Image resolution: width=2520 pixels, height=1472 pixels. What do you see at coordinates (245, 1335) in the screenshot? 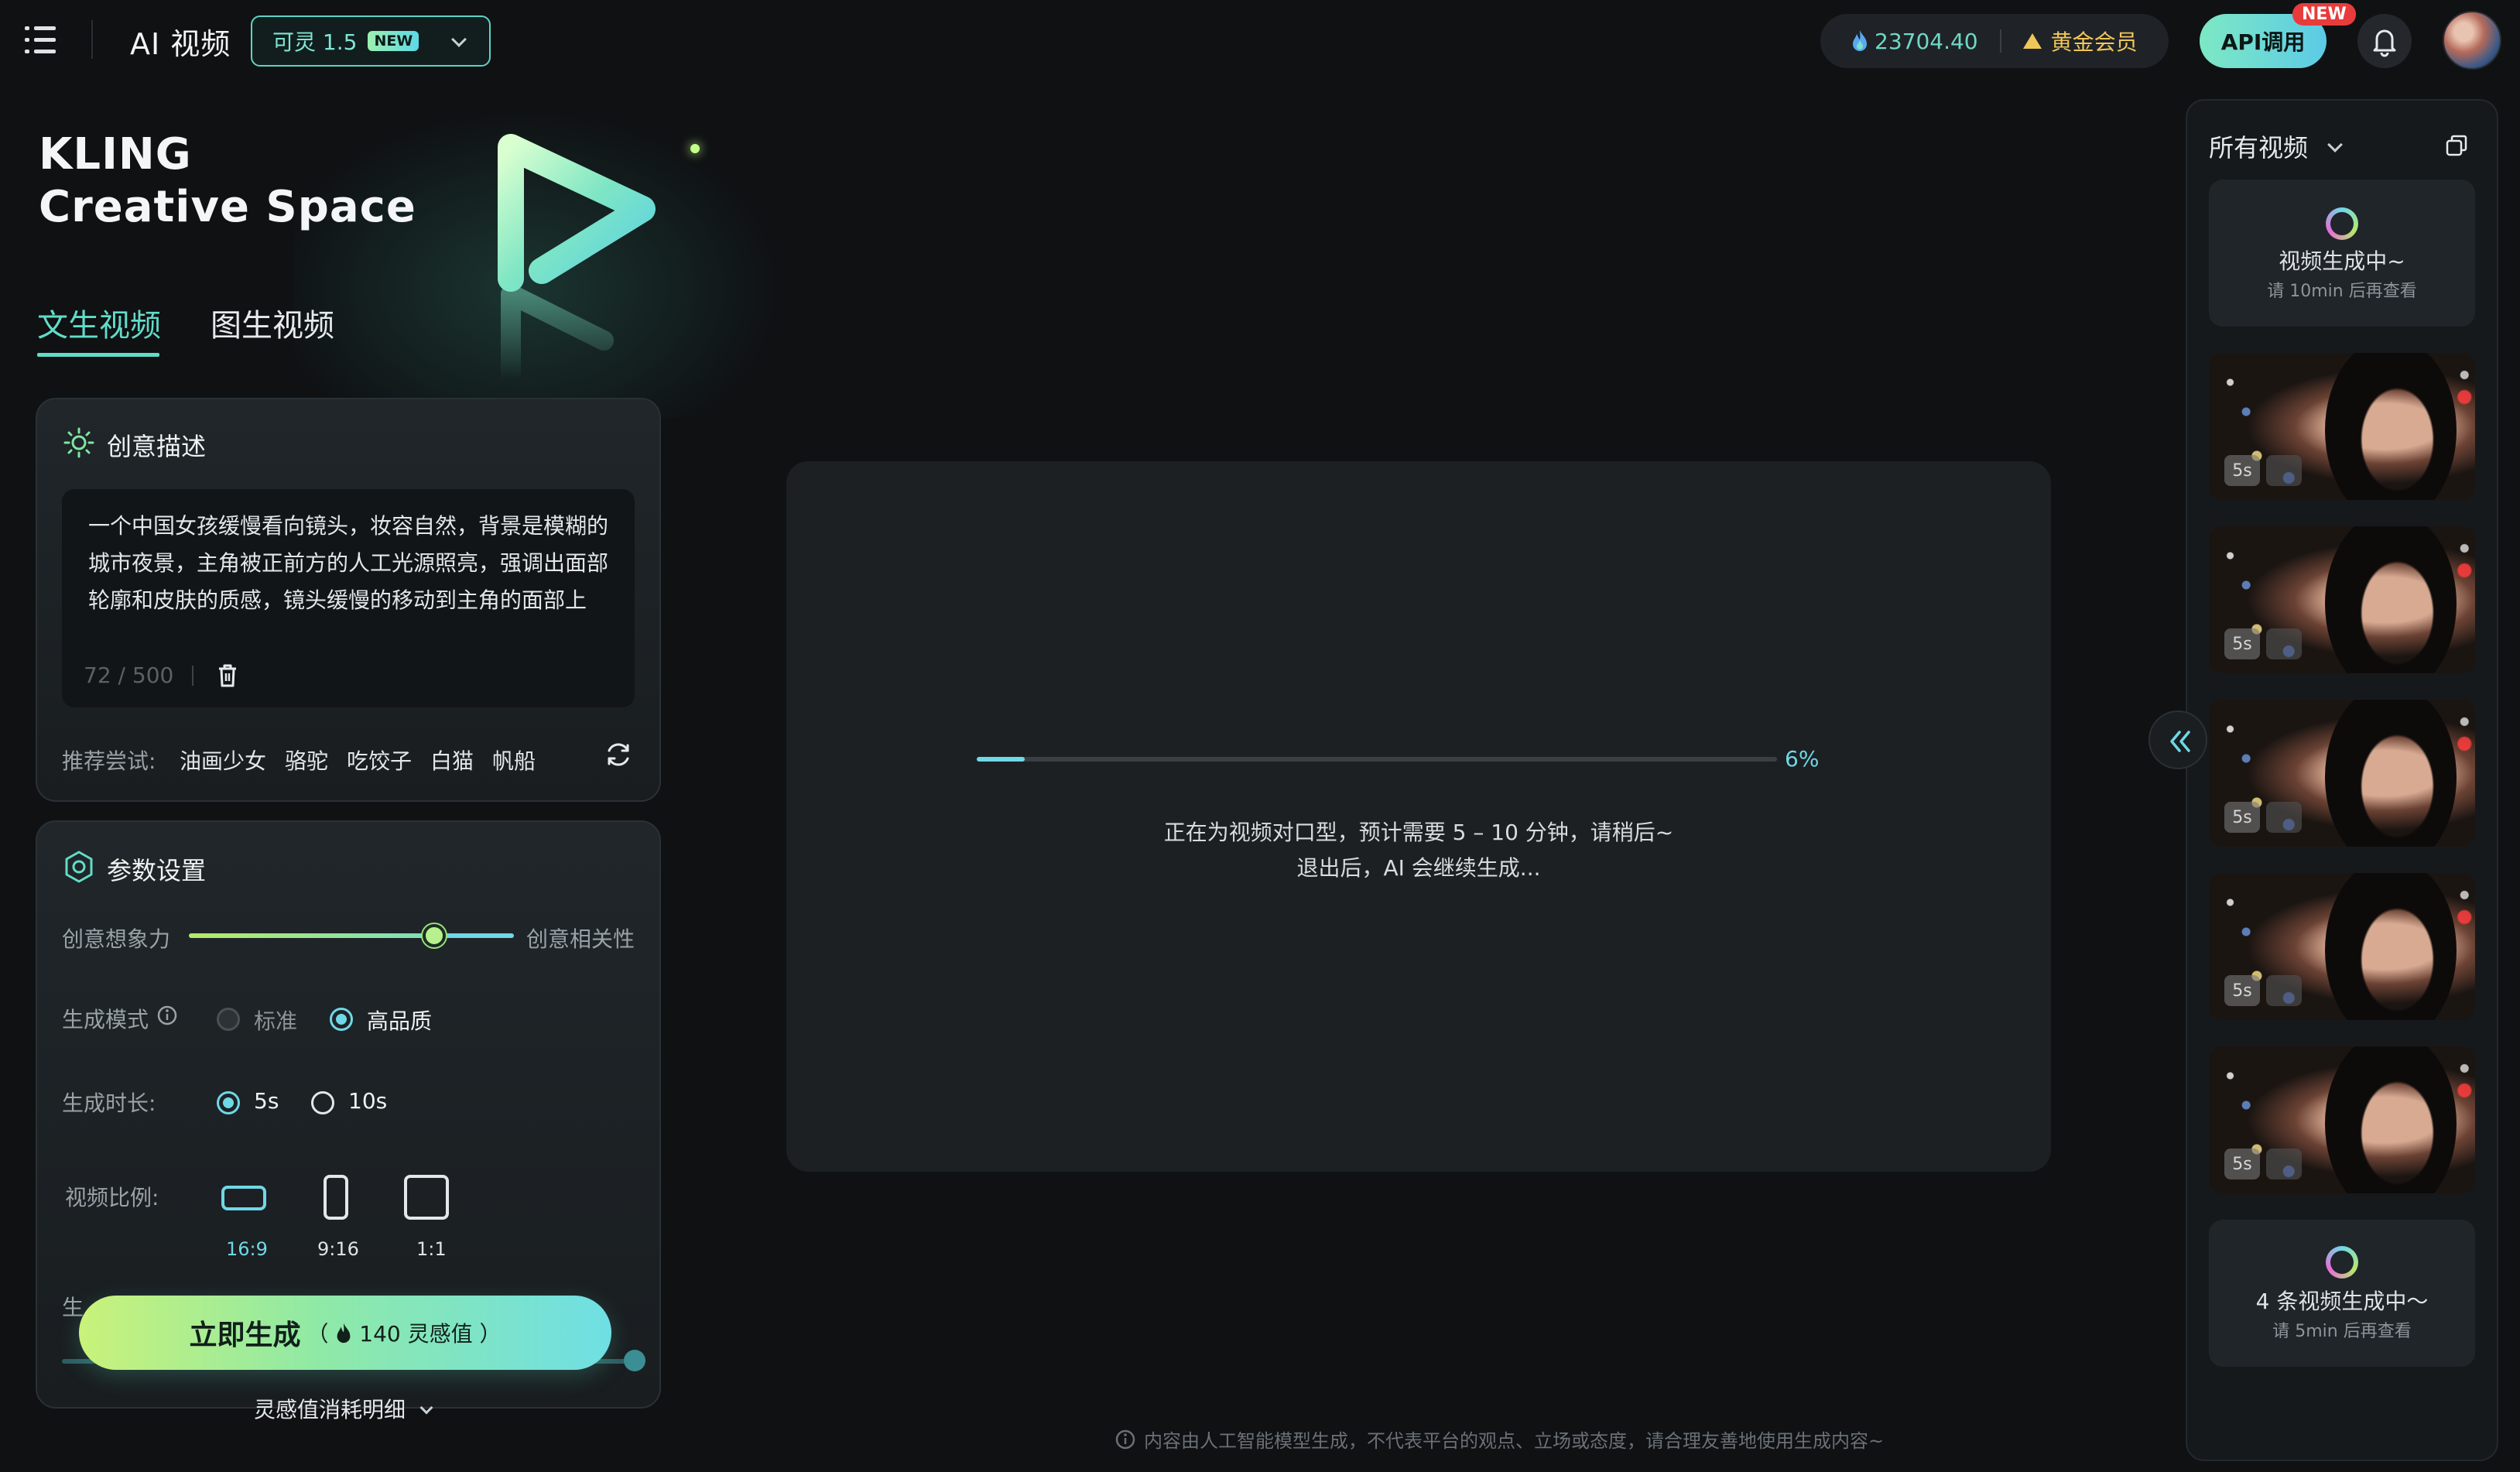
I see `generate-label: 立即生成` at bounding box center [245, 1335].